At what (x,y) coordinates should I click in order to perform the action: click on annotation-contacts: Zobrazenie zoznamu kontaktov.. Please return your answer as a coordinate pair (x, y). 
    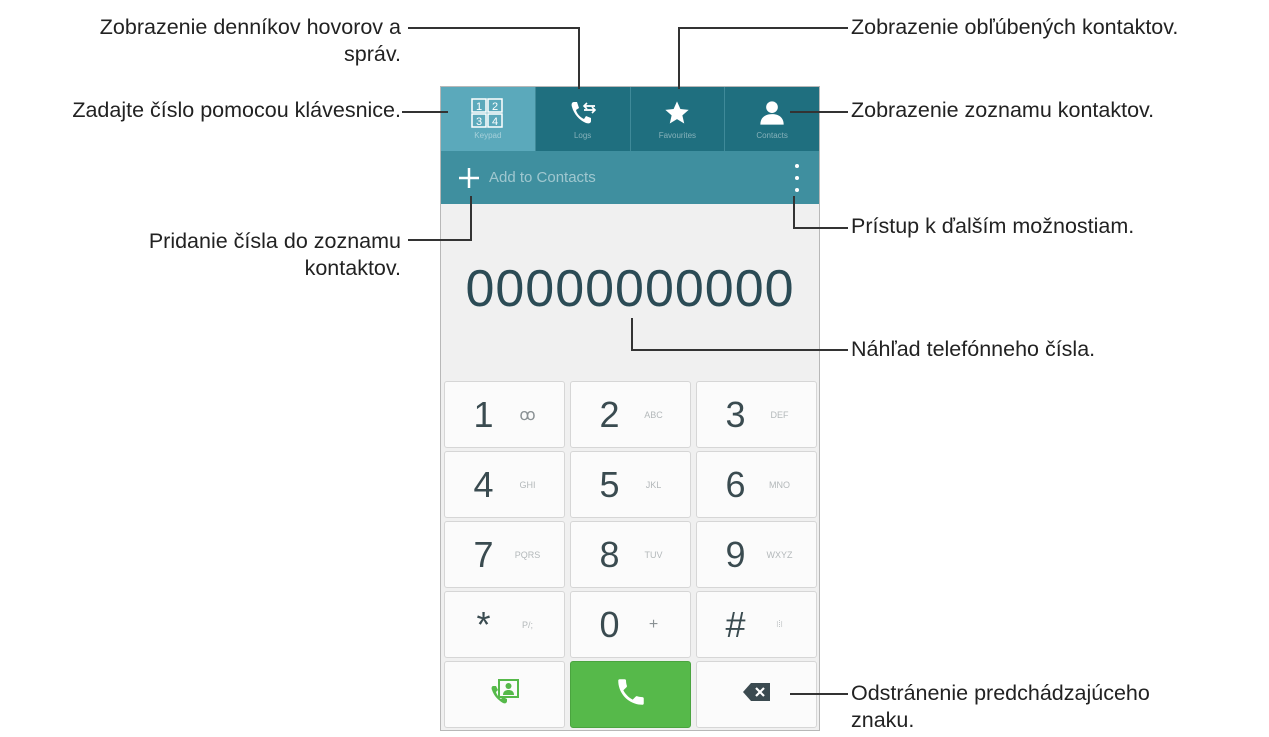
    Looking at the image, I should click on (1002, 110).